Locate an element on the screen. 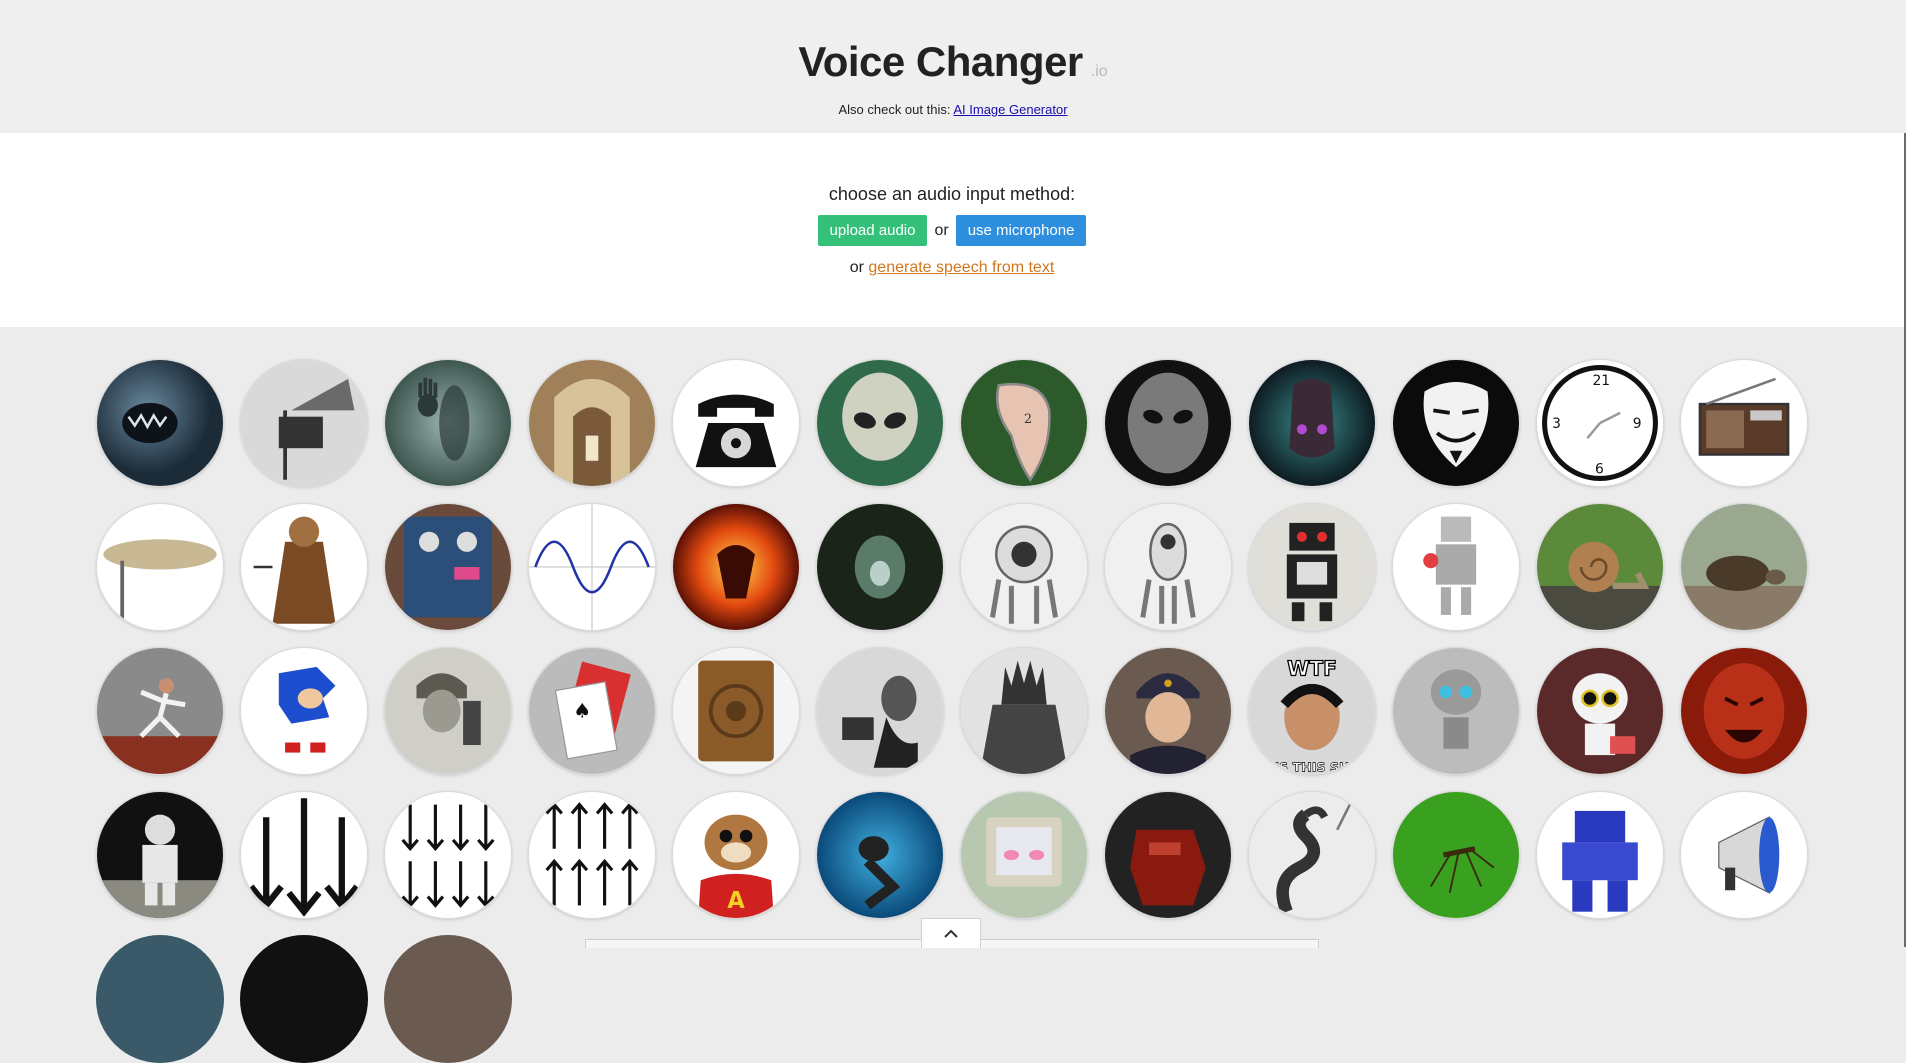 The image size is (1906, 1063). effect-sprinter is located at coordinates (160, 711).